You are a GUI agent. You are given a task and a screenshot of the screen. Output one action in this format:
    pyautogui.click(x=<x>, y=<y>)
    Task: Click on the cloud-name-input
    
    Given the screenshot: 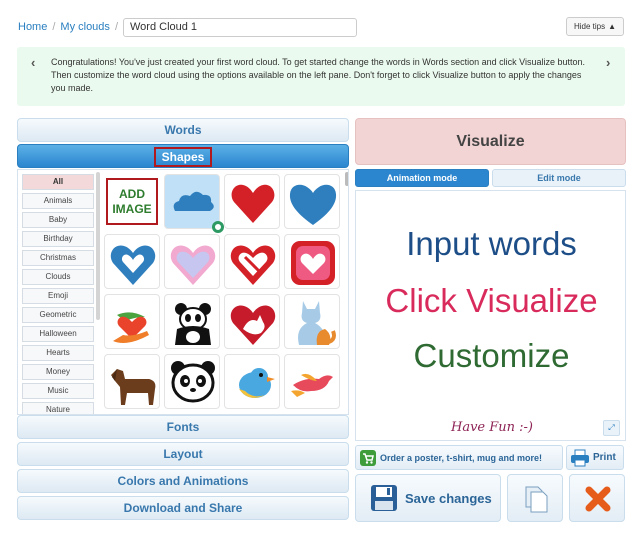 What is the action you would take?
    pyautogui.click(x=240, y=27)
    